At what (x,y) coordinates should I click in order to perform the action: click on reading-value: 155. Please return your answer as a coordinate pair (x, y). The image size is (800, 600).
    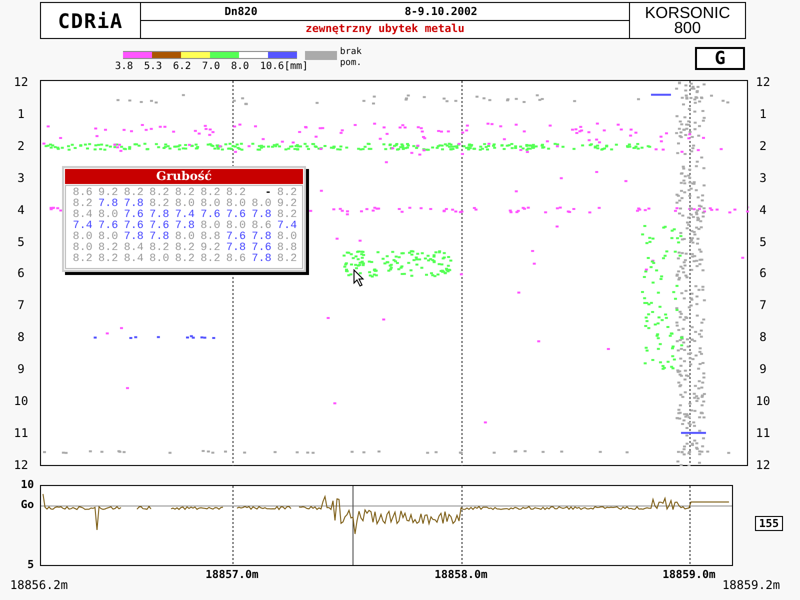
    Looking at the image, I should click on (769, 523).